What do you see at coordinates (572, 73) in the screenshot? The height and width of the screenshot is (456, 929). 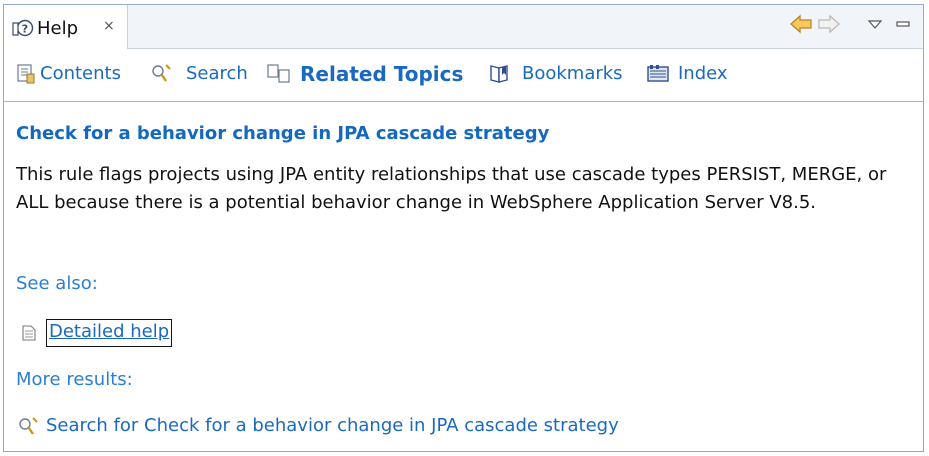 I see `bookmarks-label: Bookmarks` at bounding box center [572, 73].